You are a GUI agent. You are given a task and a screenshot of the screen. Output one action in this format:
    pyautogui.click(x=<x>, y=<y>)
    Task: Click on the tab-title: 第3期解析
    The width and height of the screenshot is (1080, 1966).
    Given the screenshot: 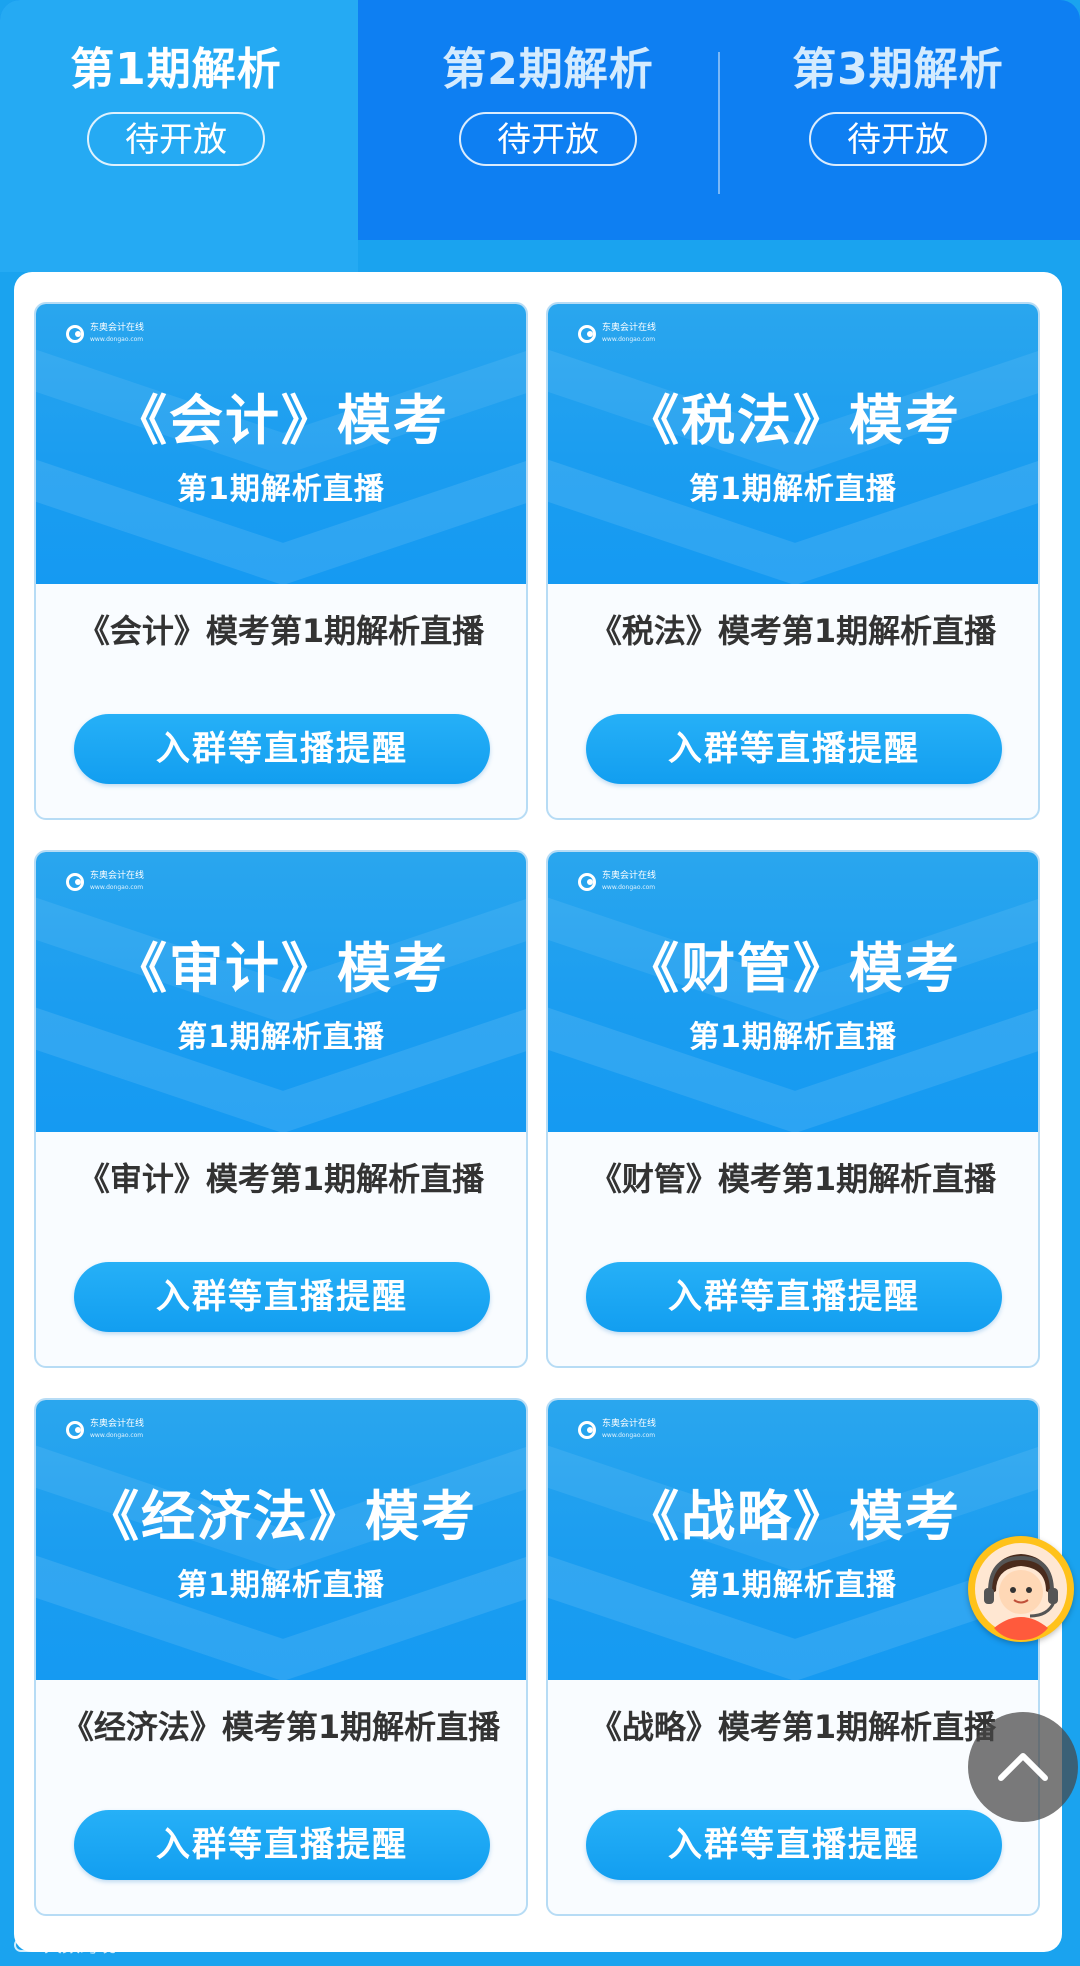 What is the action you would take?
    pyautogui.click(x=898, y=69)
    